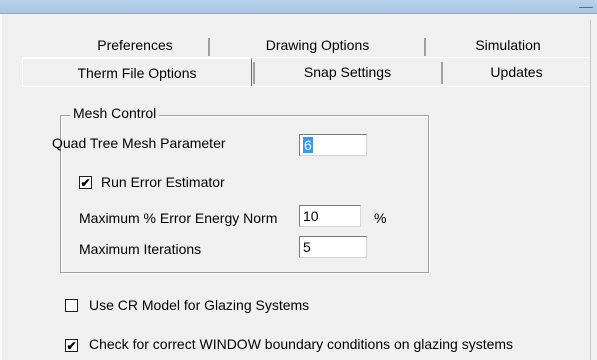 The image size is (597, 360). What do you see at coordinates (311, 216) in the screenshot?
I see `max-error-value: 10` at bounding box center [311, 216].